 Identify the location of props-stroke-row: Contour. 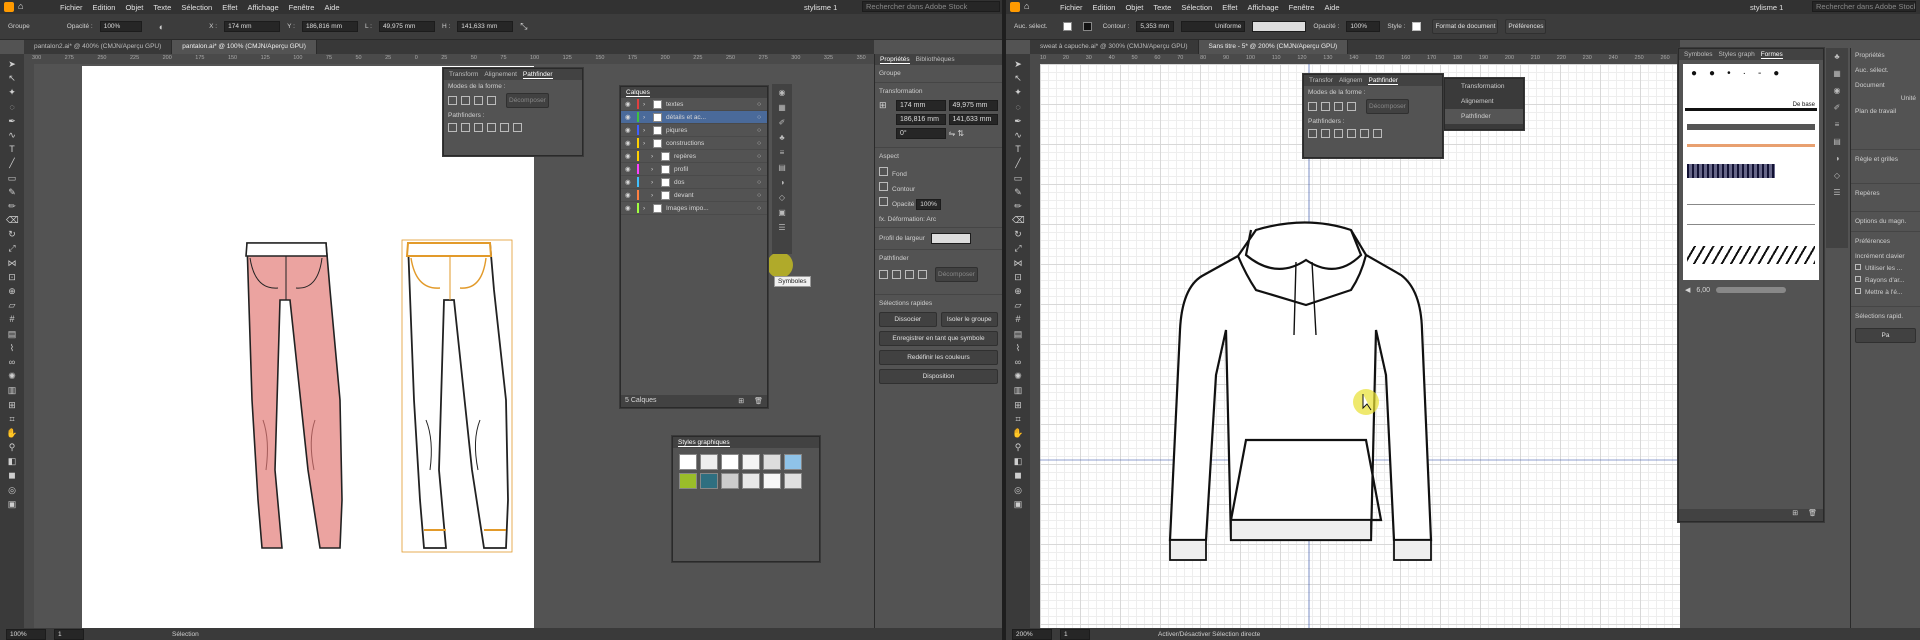
(938, 187).